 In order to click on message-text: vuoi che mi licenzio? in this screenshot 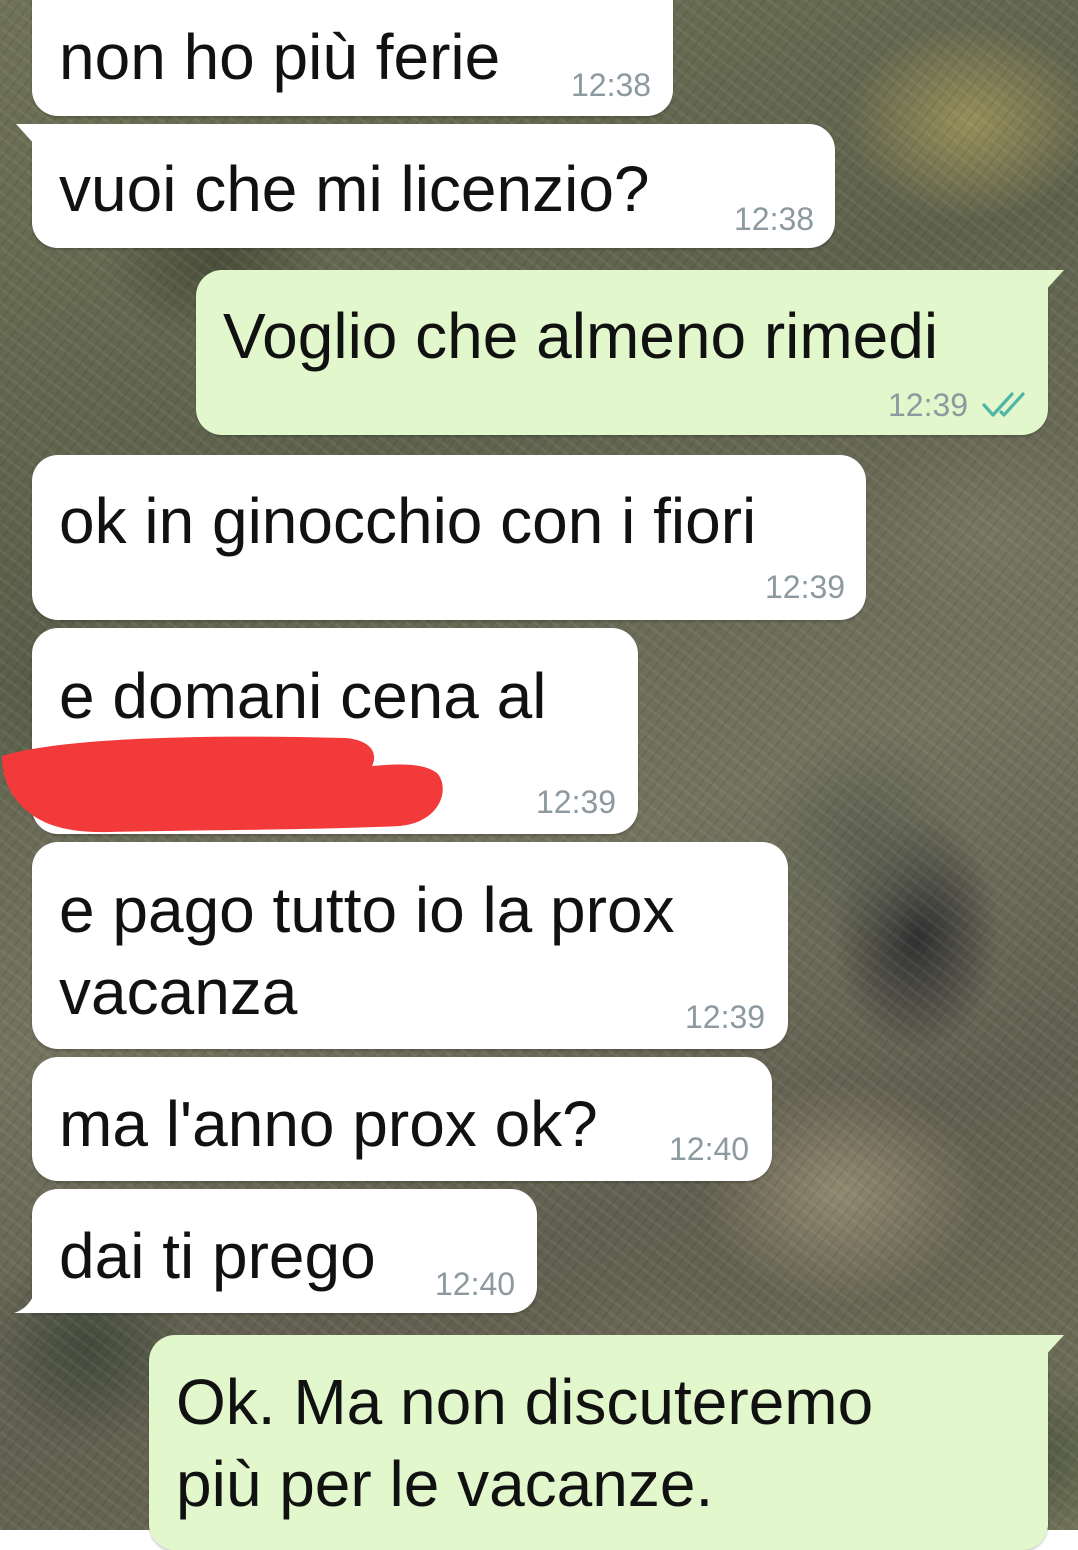, I will do `click(354, 189)`.